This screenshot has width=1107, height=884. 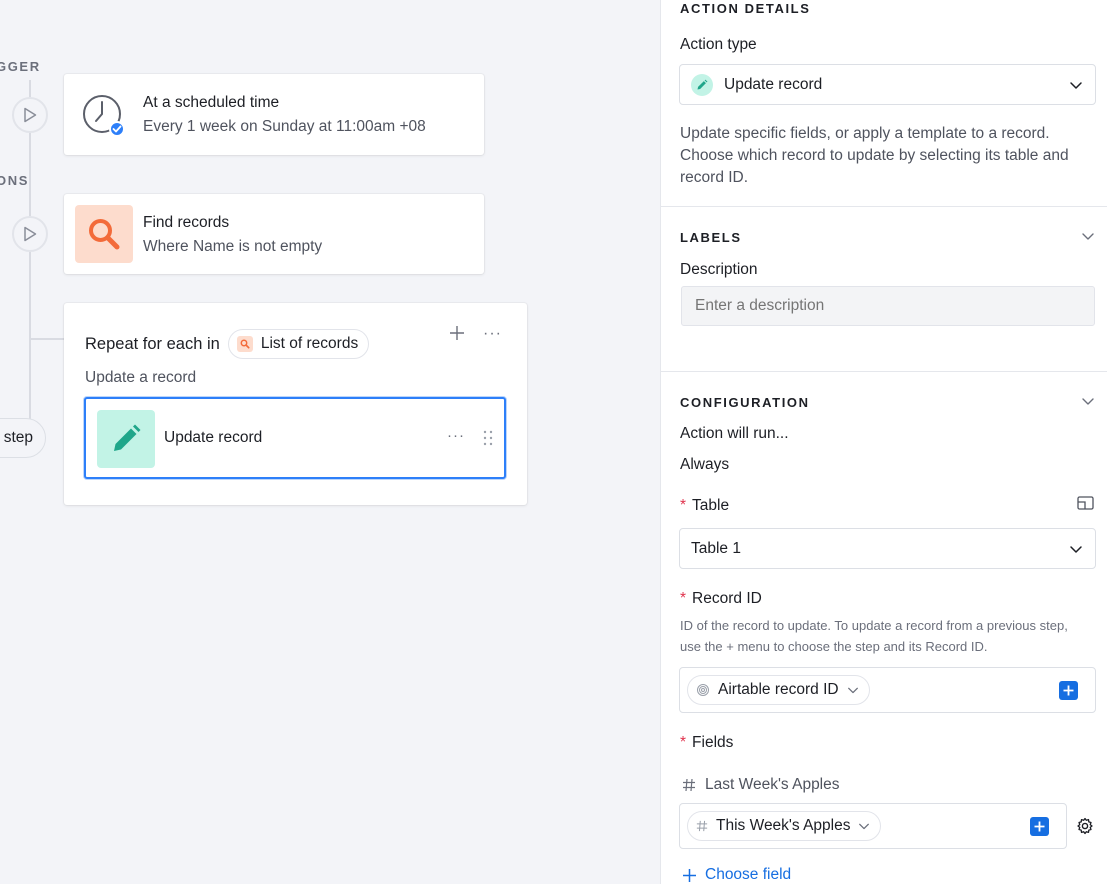 What do you see at coordinates (233, 246) in the screenshot?
I see `find-records-subtitle: Where Name is not empty` at bounding box center [233, 246].